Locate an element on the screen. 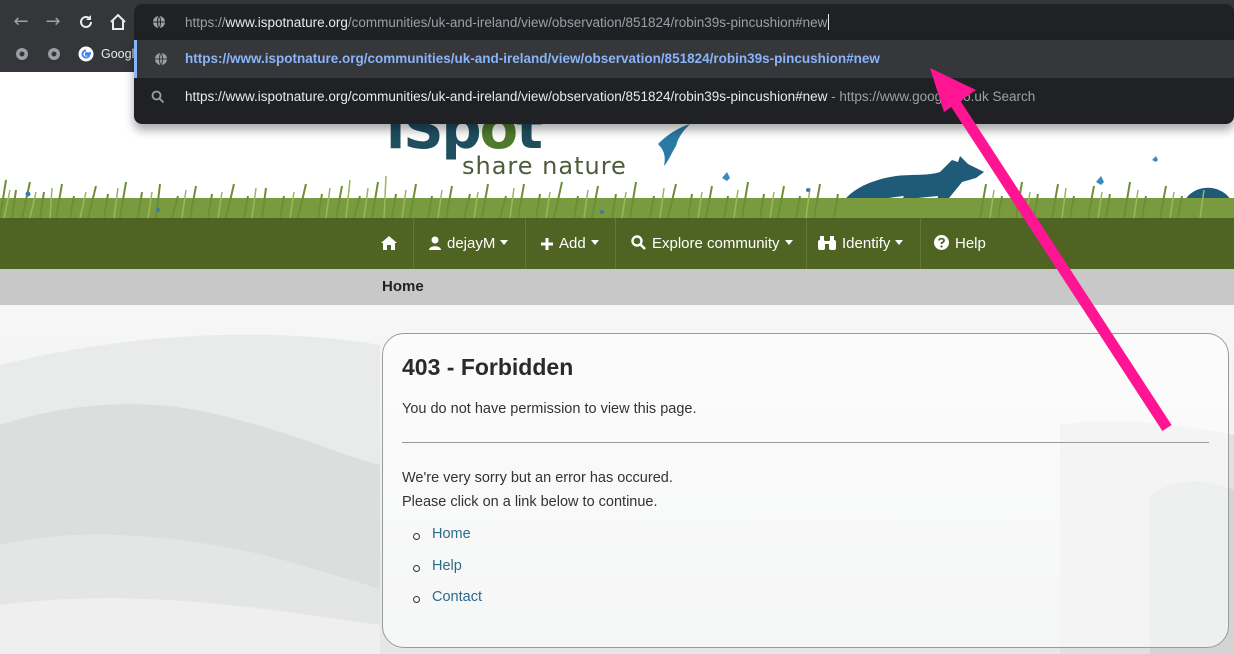 The width and height of the screenshot is (1234, 654). back-arrow-icon: ← is located at coordinates (21, 22).